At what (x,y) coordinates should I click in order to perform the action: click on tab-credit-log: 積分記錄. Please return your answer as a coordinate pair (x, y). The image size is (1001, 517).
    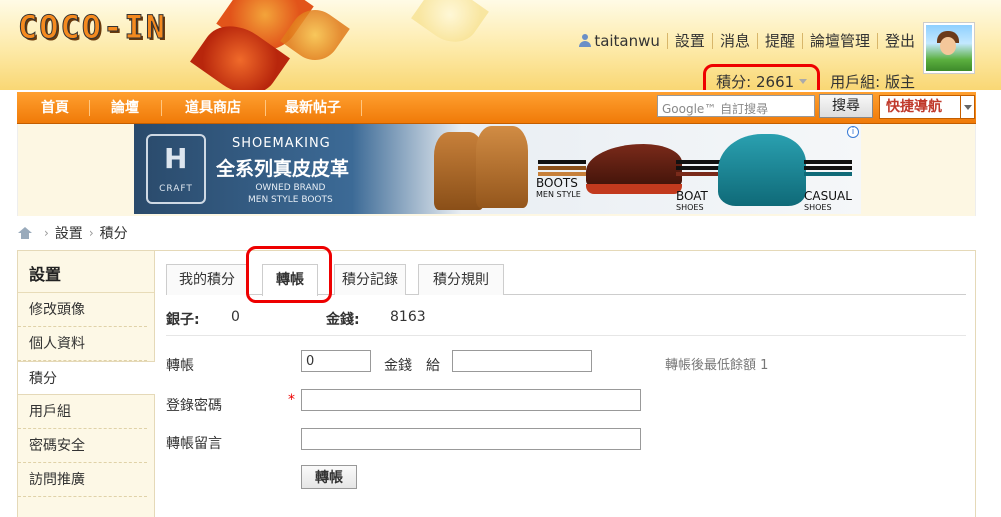
    Looking at the image, I should click on (370, 279).